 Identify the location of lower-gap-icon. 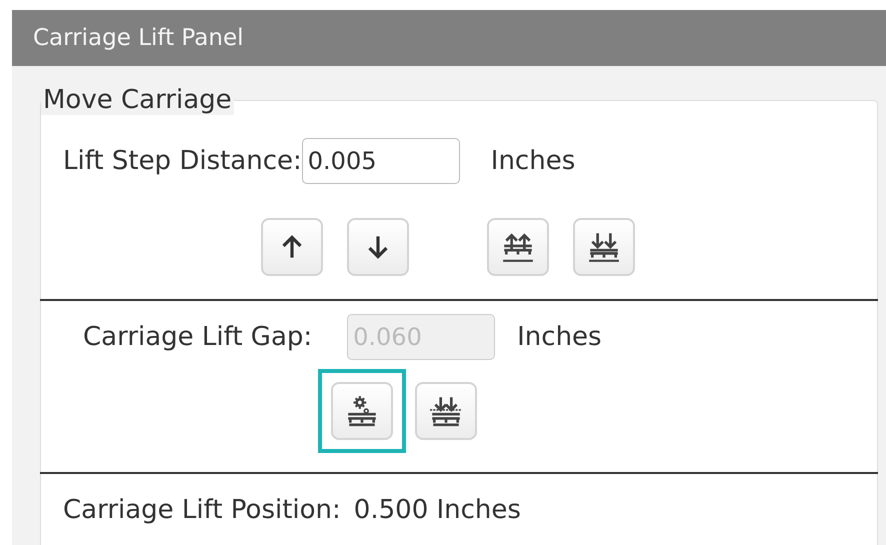
(446, 411).